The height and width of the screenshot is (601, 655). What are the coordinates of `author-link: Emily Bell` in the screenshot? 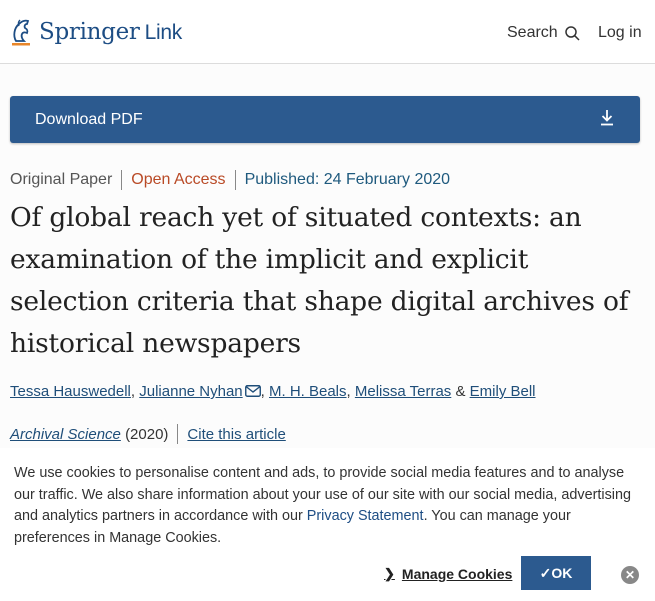 It's located at (503, 391).